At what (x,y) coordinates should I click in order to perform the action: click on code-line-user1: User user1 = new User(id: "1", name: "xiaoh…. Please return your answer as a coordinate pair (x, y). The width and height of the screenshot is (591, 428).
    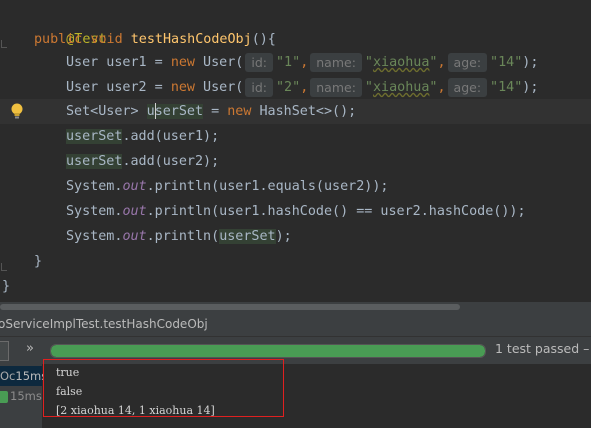
    Looking at the image, I should click on (302, 62).